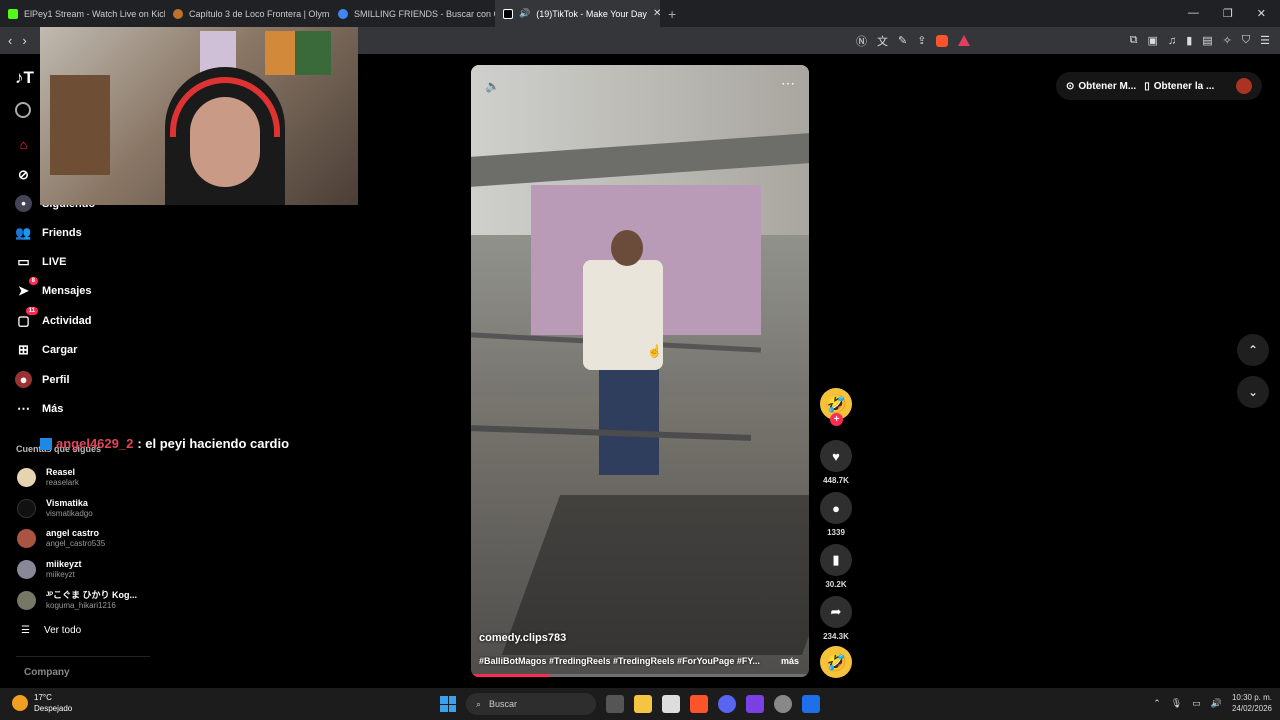  What do you see at coordinates (755, 704) in the screenshot?
I see `clapper-icon` at bounding box center [755, 704].